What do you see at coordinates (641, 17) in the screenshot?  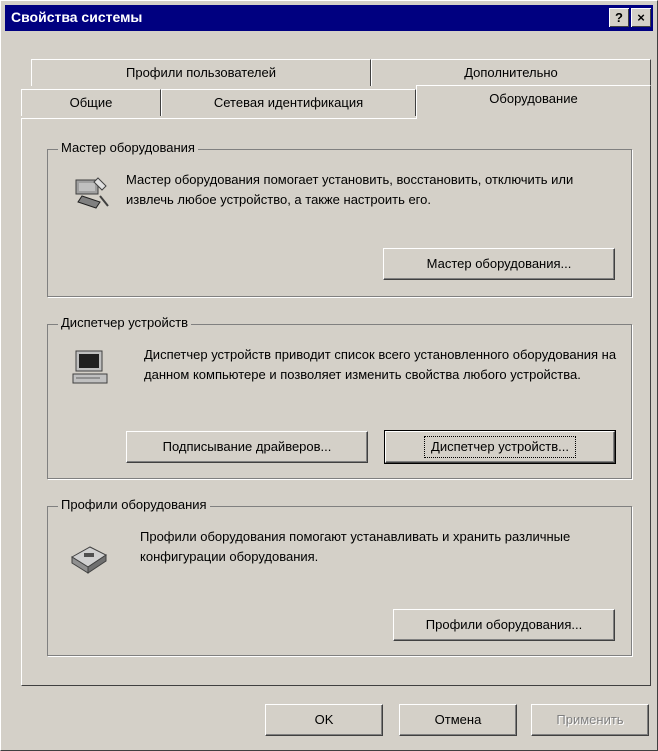 I see `close-button: ×` at bounding box center [641, 17].